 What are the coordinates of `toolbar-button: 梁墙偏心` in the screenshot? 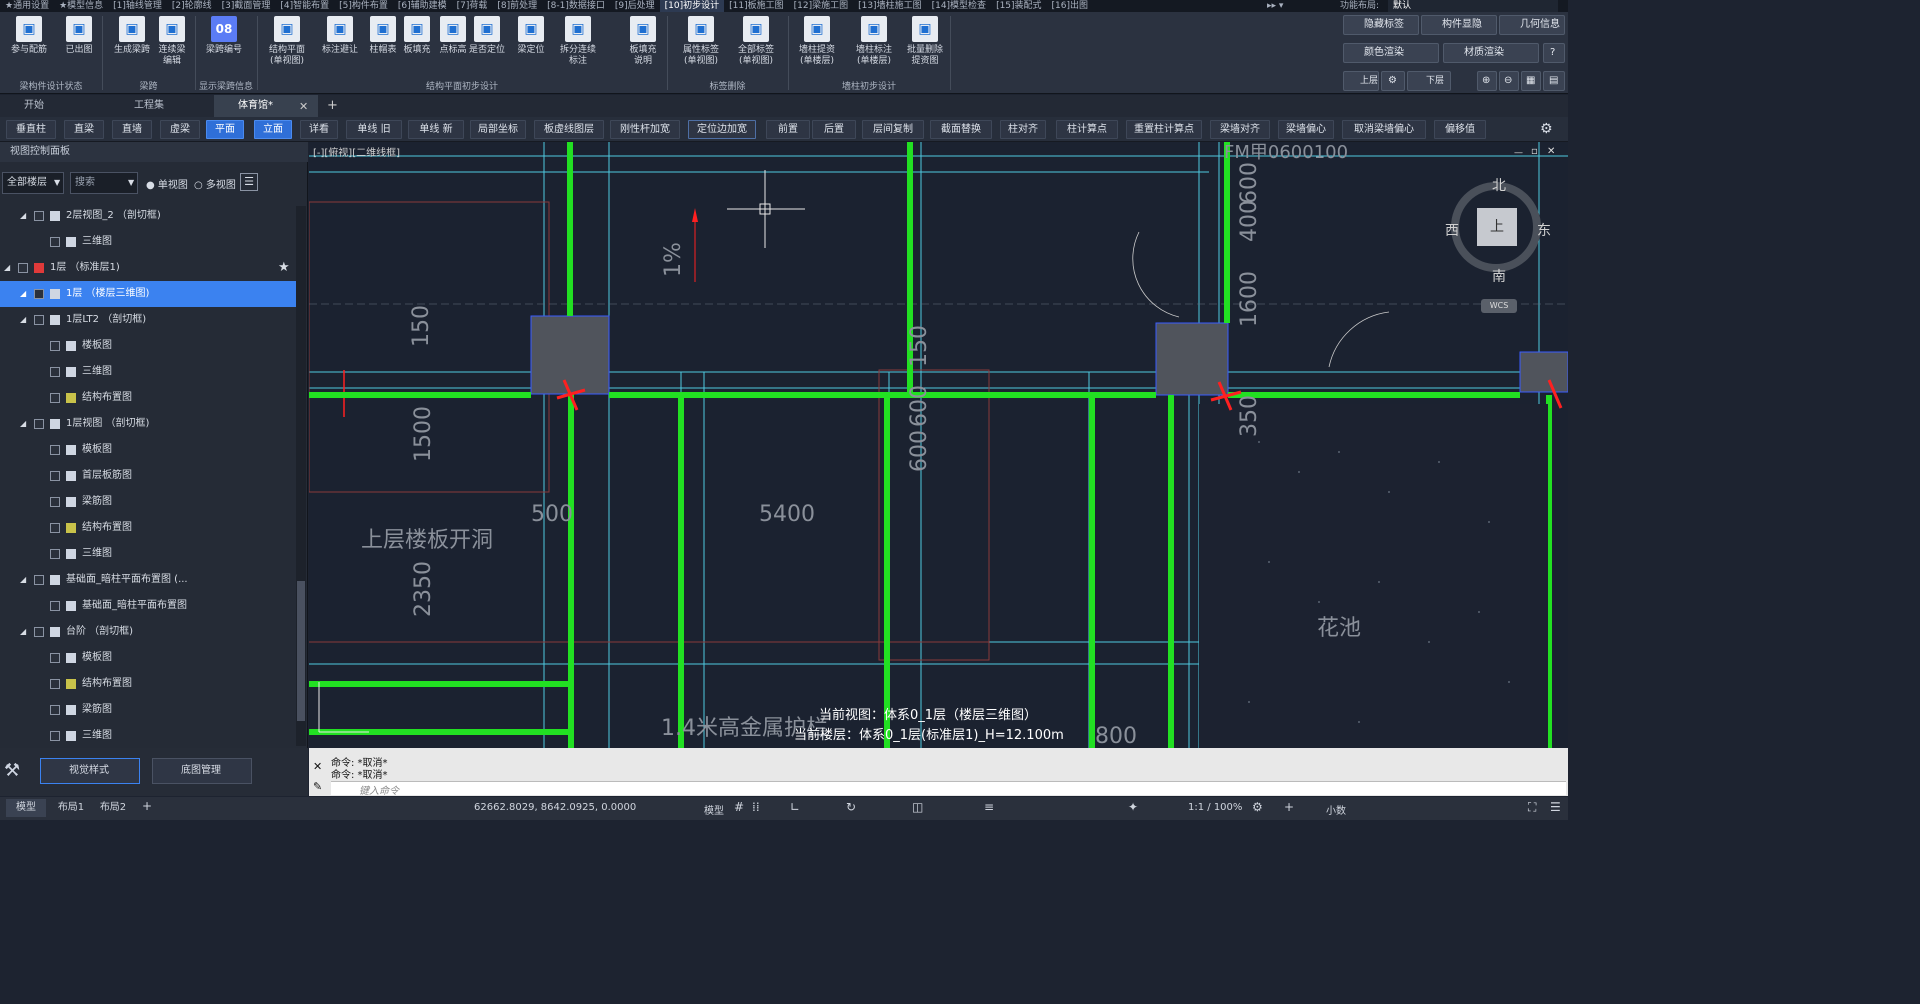 It's located at (1306, 129).